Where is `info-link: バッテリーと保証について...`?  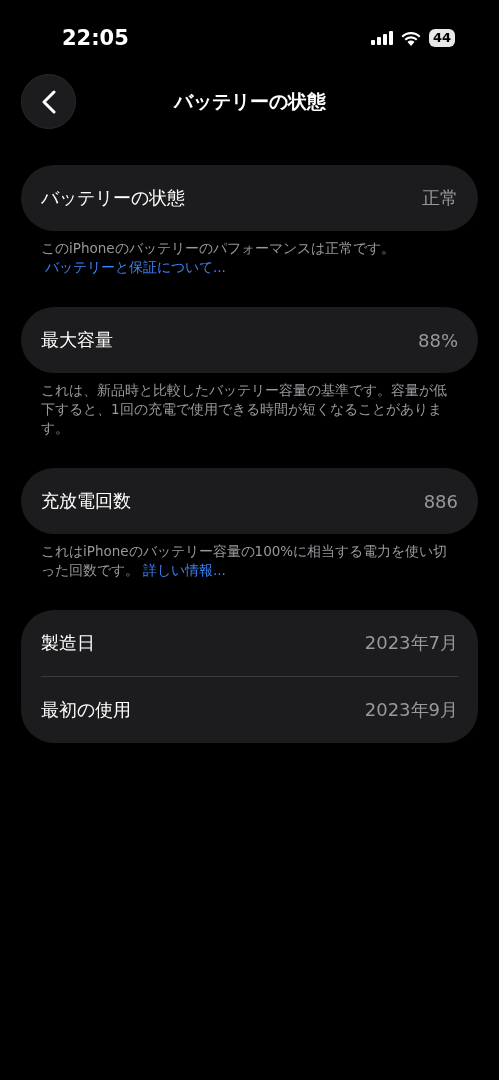
info-link: バッテリーと保証について... is located at coordinates (135, 267).